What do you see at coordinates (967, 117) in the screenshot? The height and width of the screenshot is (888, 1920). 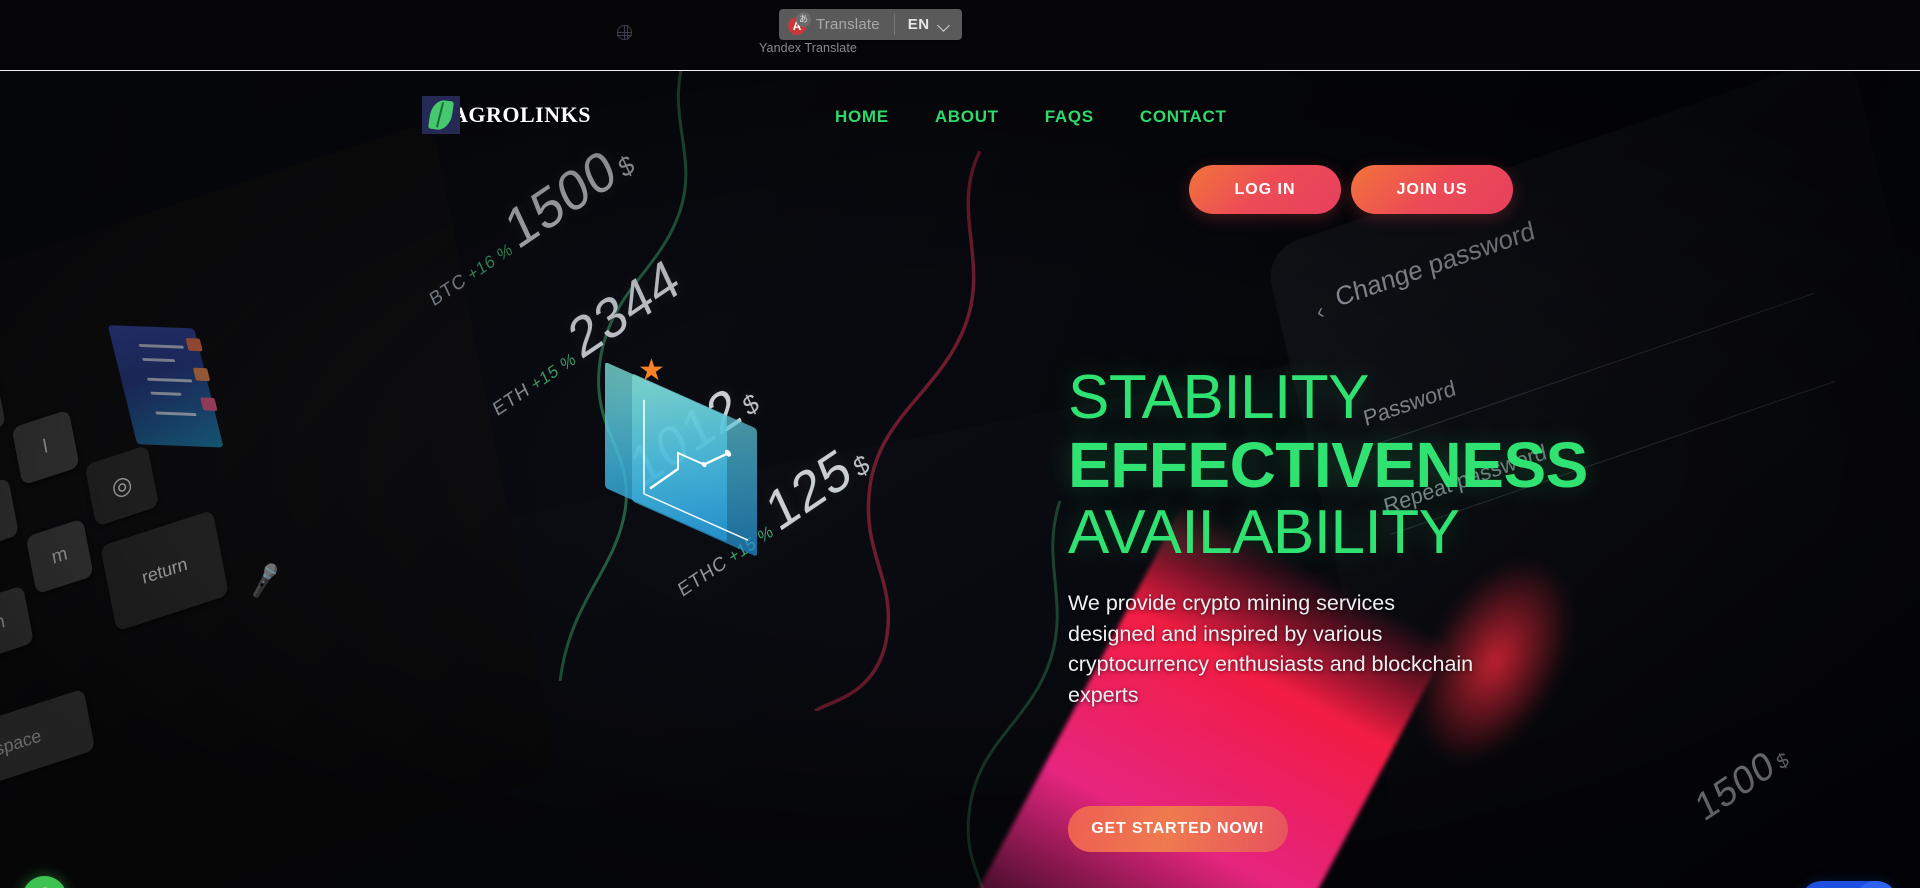 I see `nav-about: ABOUT` at bounding box center [967, 117].